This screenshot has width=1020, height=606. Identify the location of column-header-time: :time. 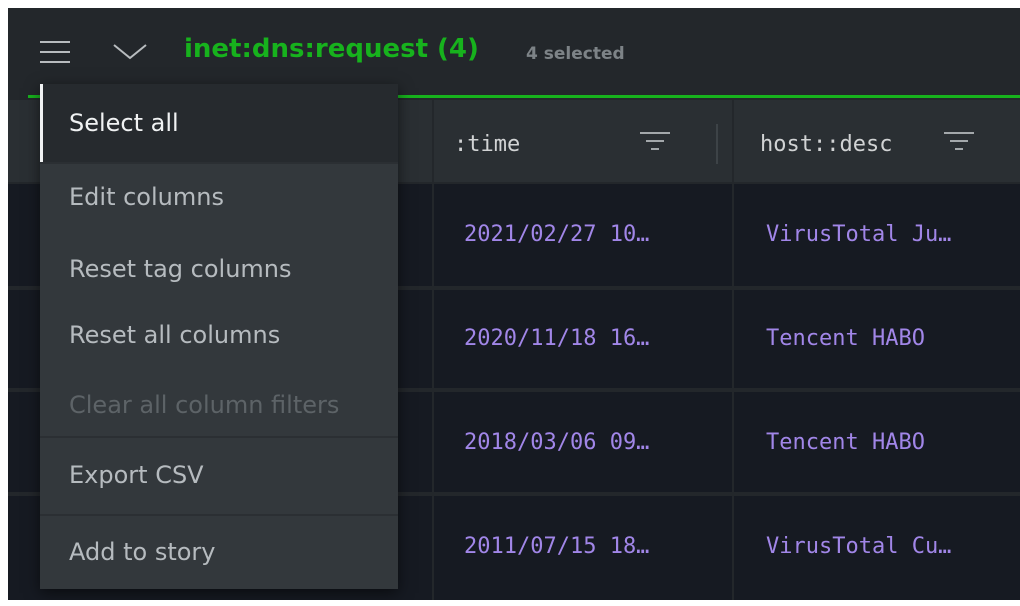
(583, 141).